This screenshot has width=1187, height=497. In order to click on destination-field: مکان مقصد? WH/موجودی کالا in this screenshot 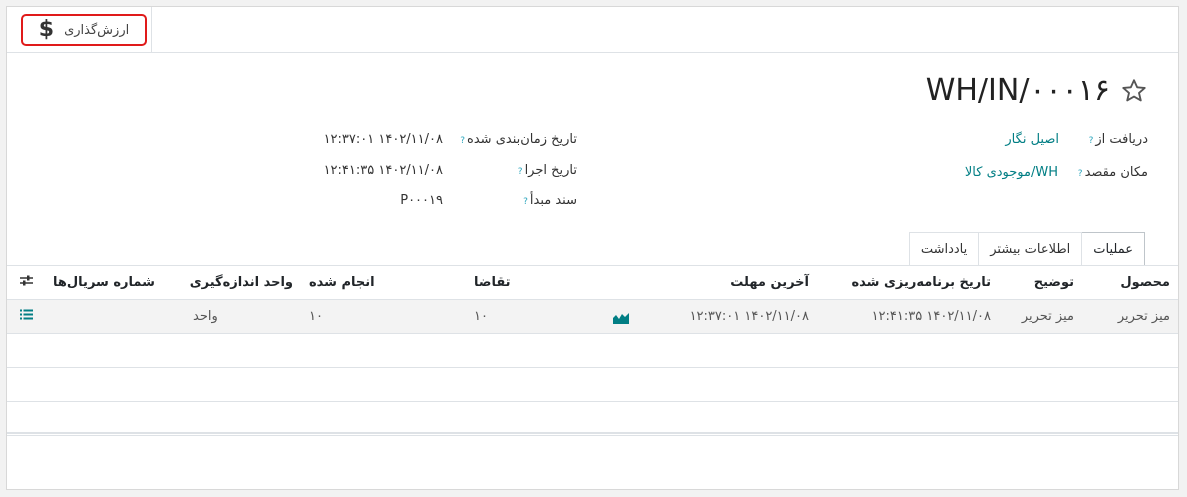, I will do `click(1056, 172)`.